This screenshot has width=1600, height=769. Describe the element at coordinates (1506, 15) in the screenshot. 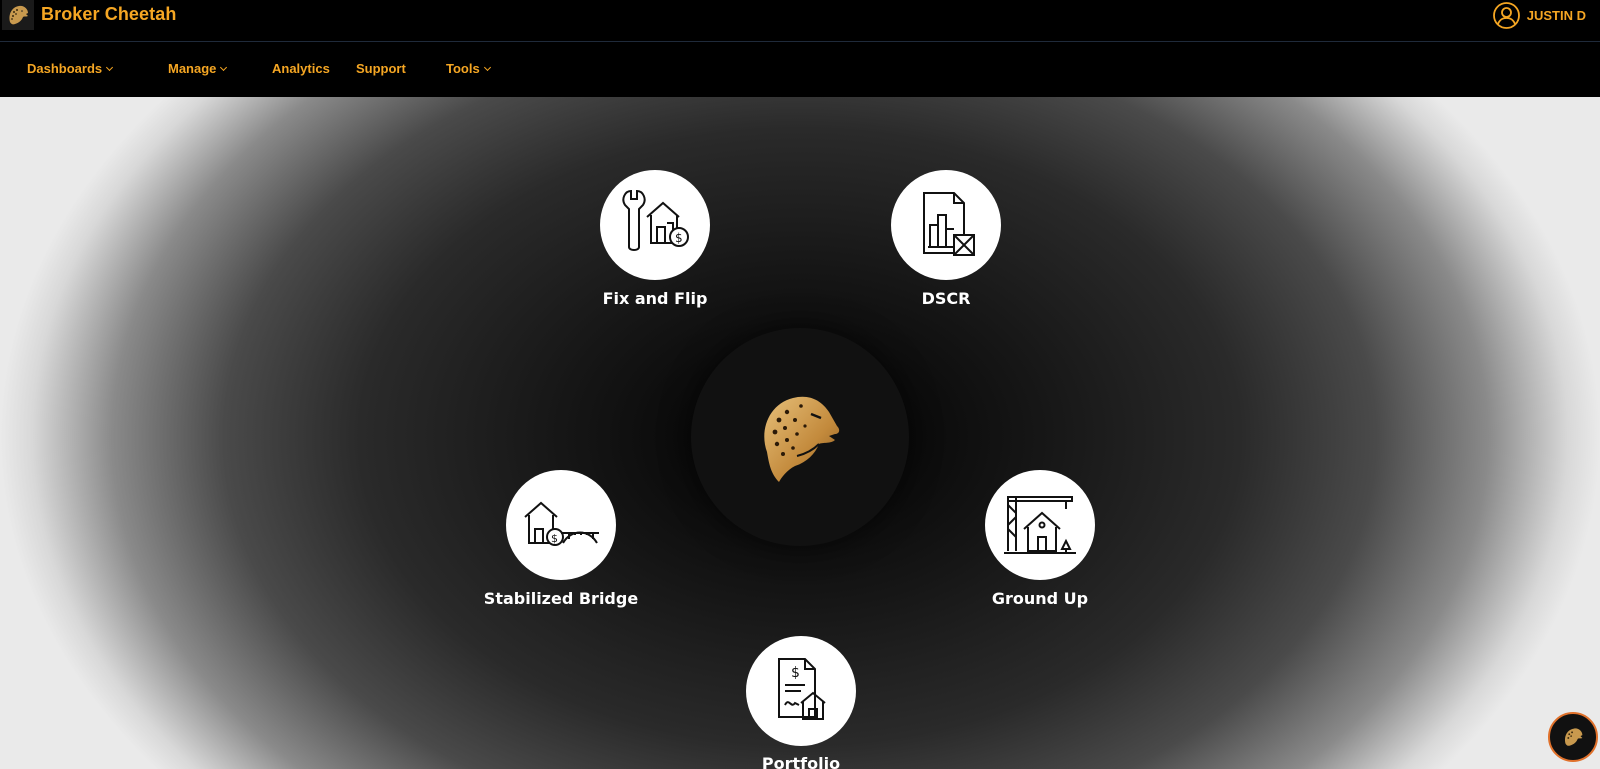

I see `user-avatar-icon` at that location.